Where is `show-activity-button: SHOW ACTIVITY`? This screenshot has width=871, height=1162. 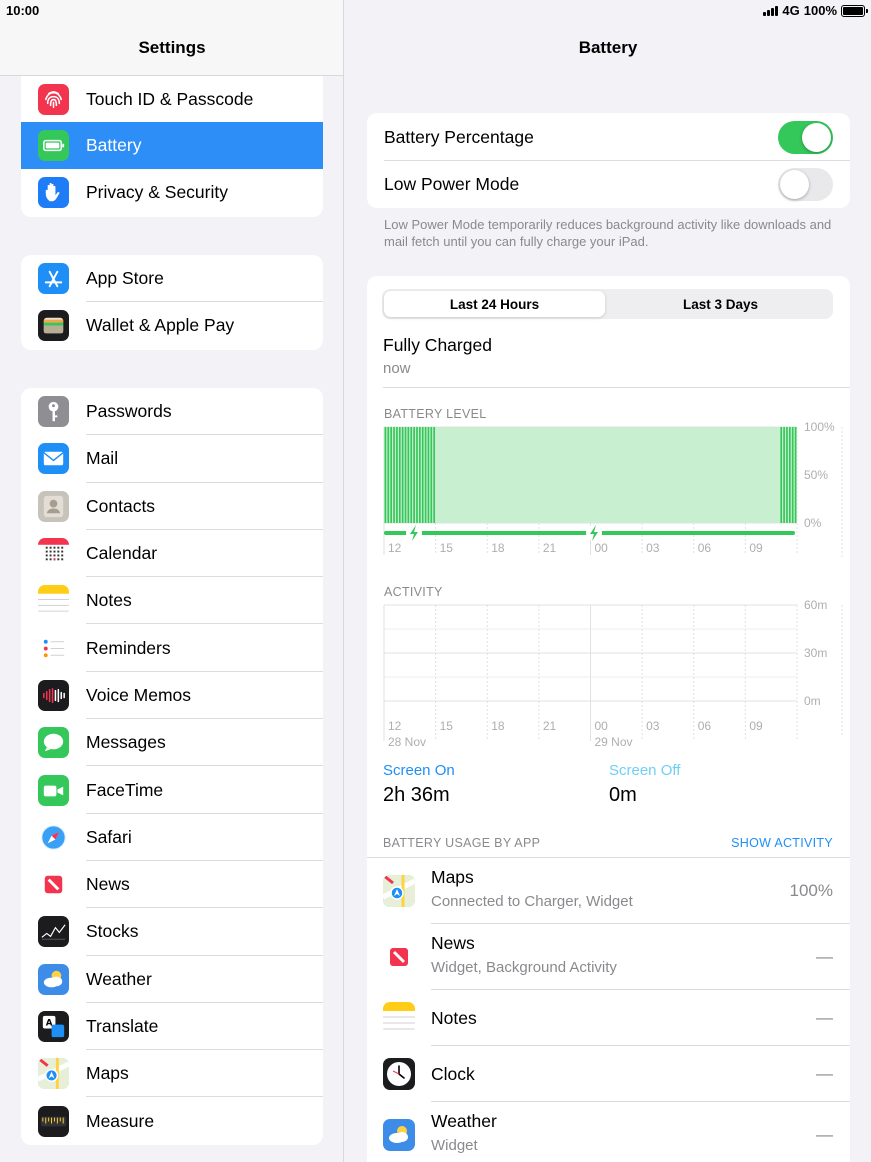 show-activity-button: SHOW ACTIVITY is located at coordinates (782, 843).